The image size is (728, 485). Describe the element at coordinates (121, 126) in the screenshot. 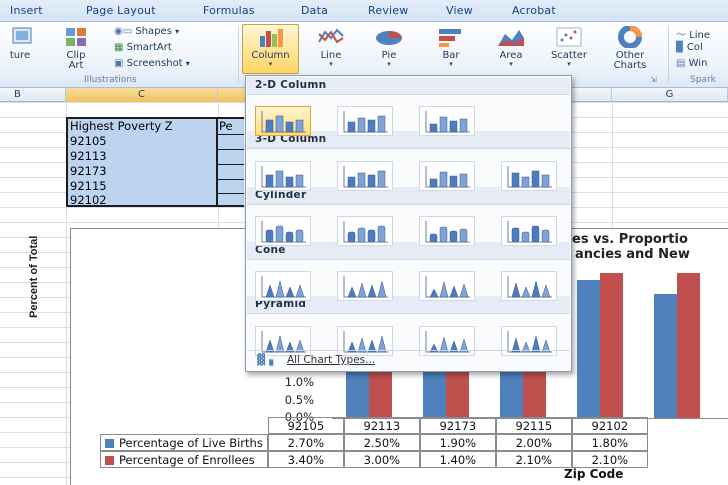

I see `header-cell: Highest Poverty Z` at that location.